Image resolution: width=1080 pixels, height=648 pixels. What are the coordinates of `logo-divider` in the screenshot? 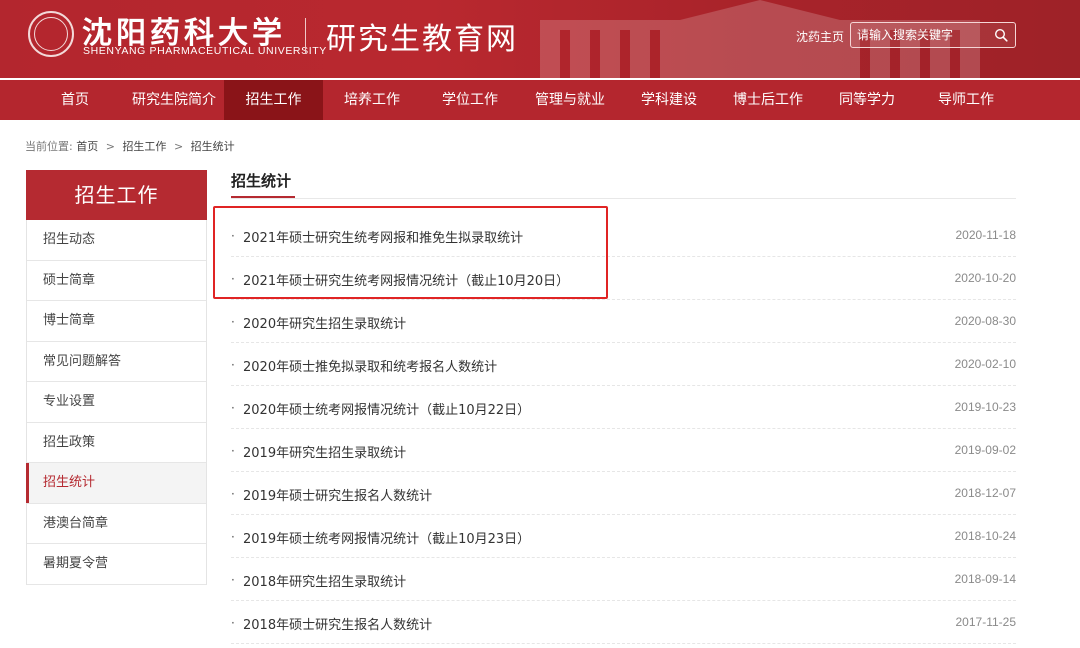 It's located at (305, 36).